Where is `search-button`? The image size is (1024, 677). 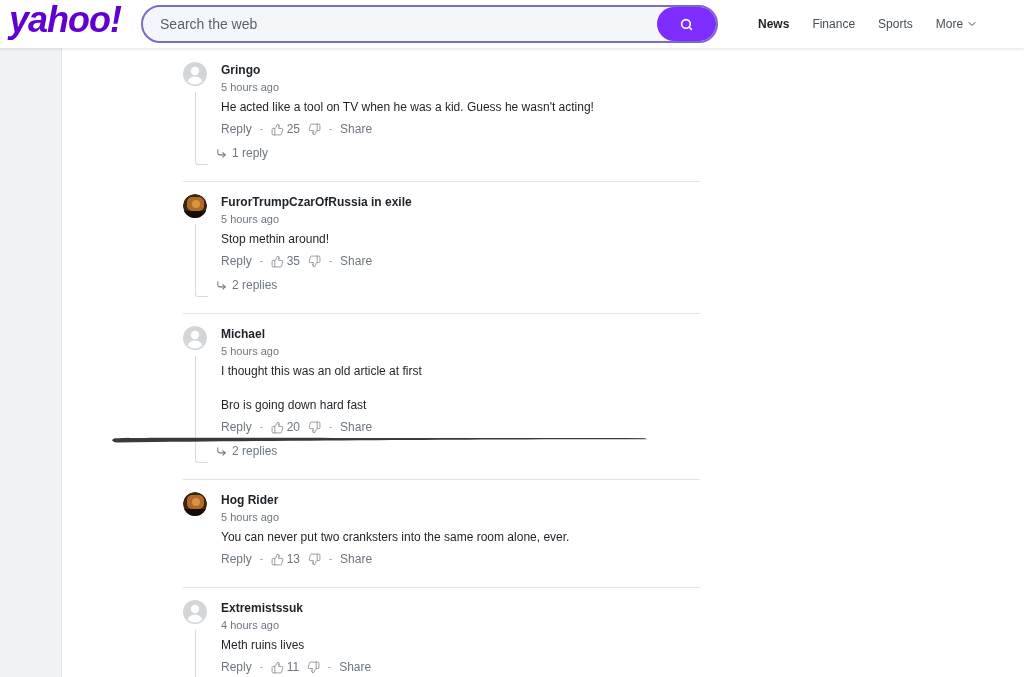
search-button is located at coordinates (686, 24).